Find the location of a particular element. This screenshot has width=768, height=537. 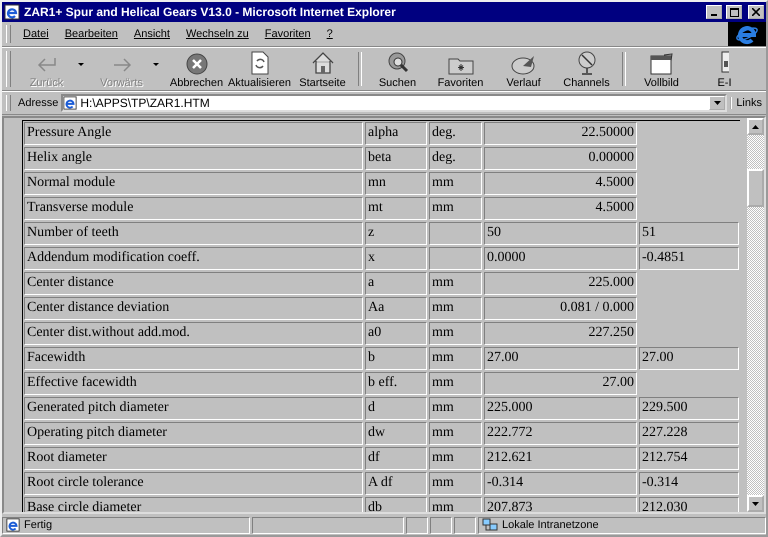

document-icon is located at coordinates (724, 63).